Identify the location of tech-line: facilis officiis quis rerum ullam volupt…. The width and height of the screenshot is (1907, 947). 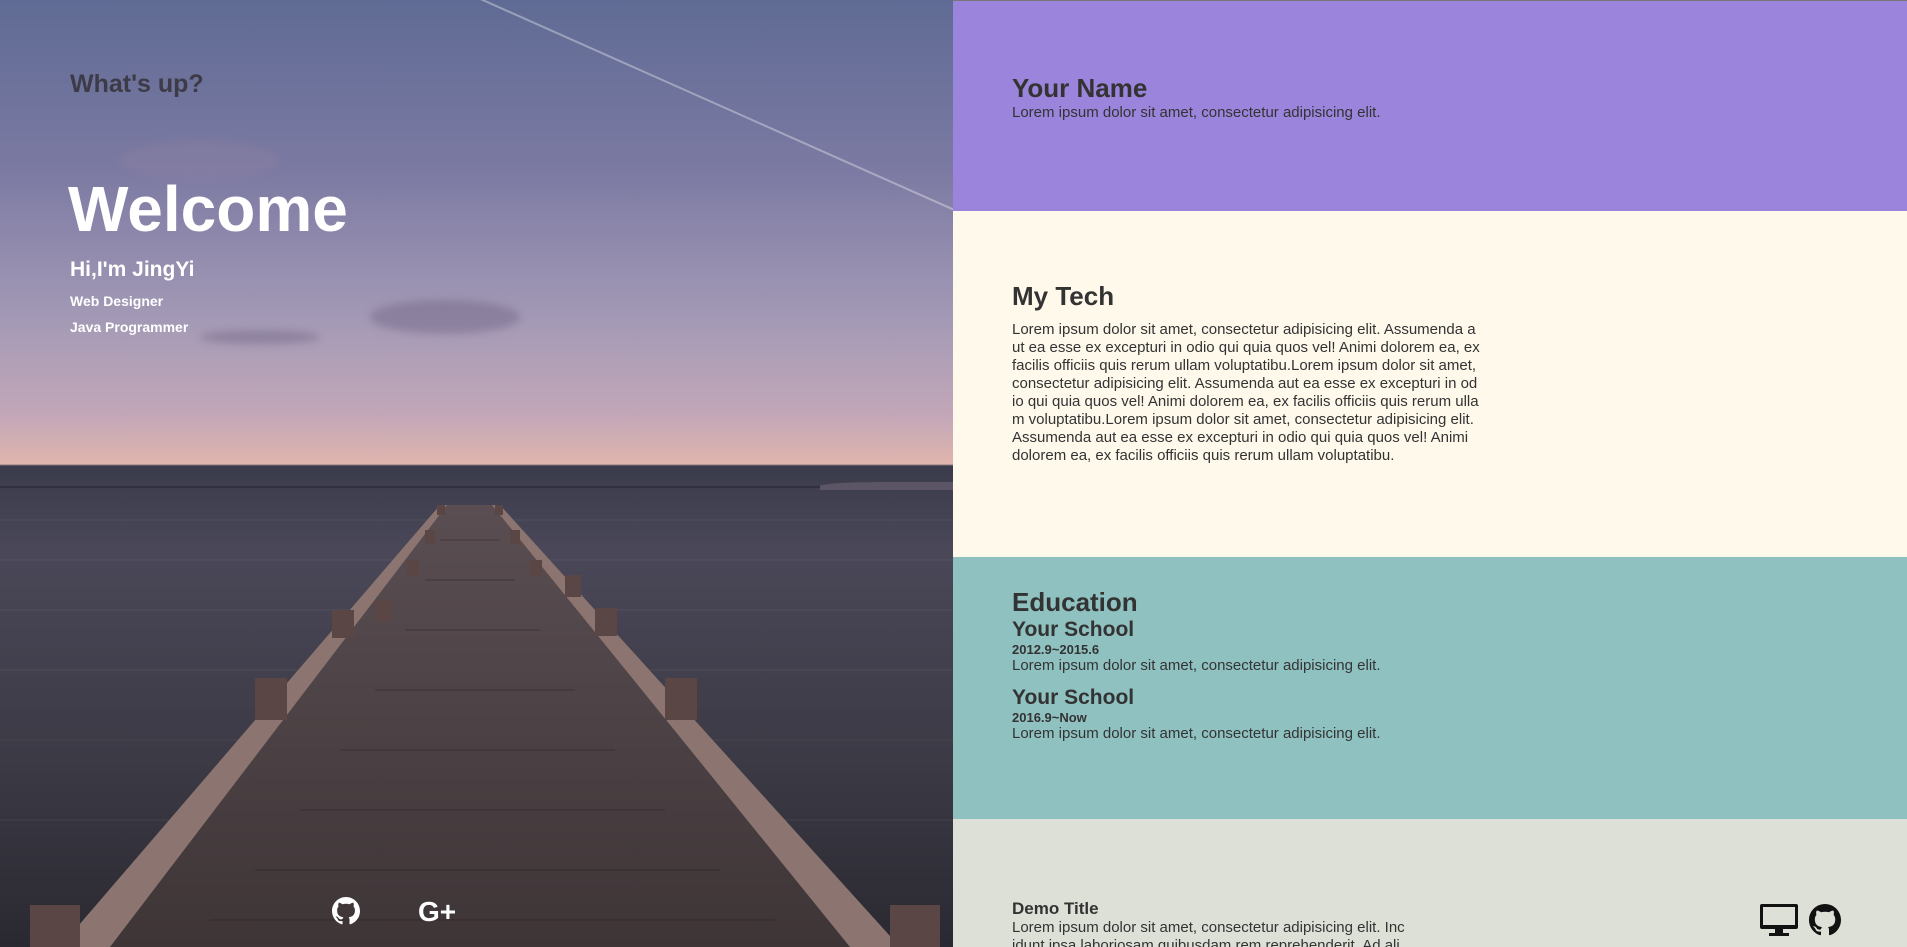
(1244, 365).